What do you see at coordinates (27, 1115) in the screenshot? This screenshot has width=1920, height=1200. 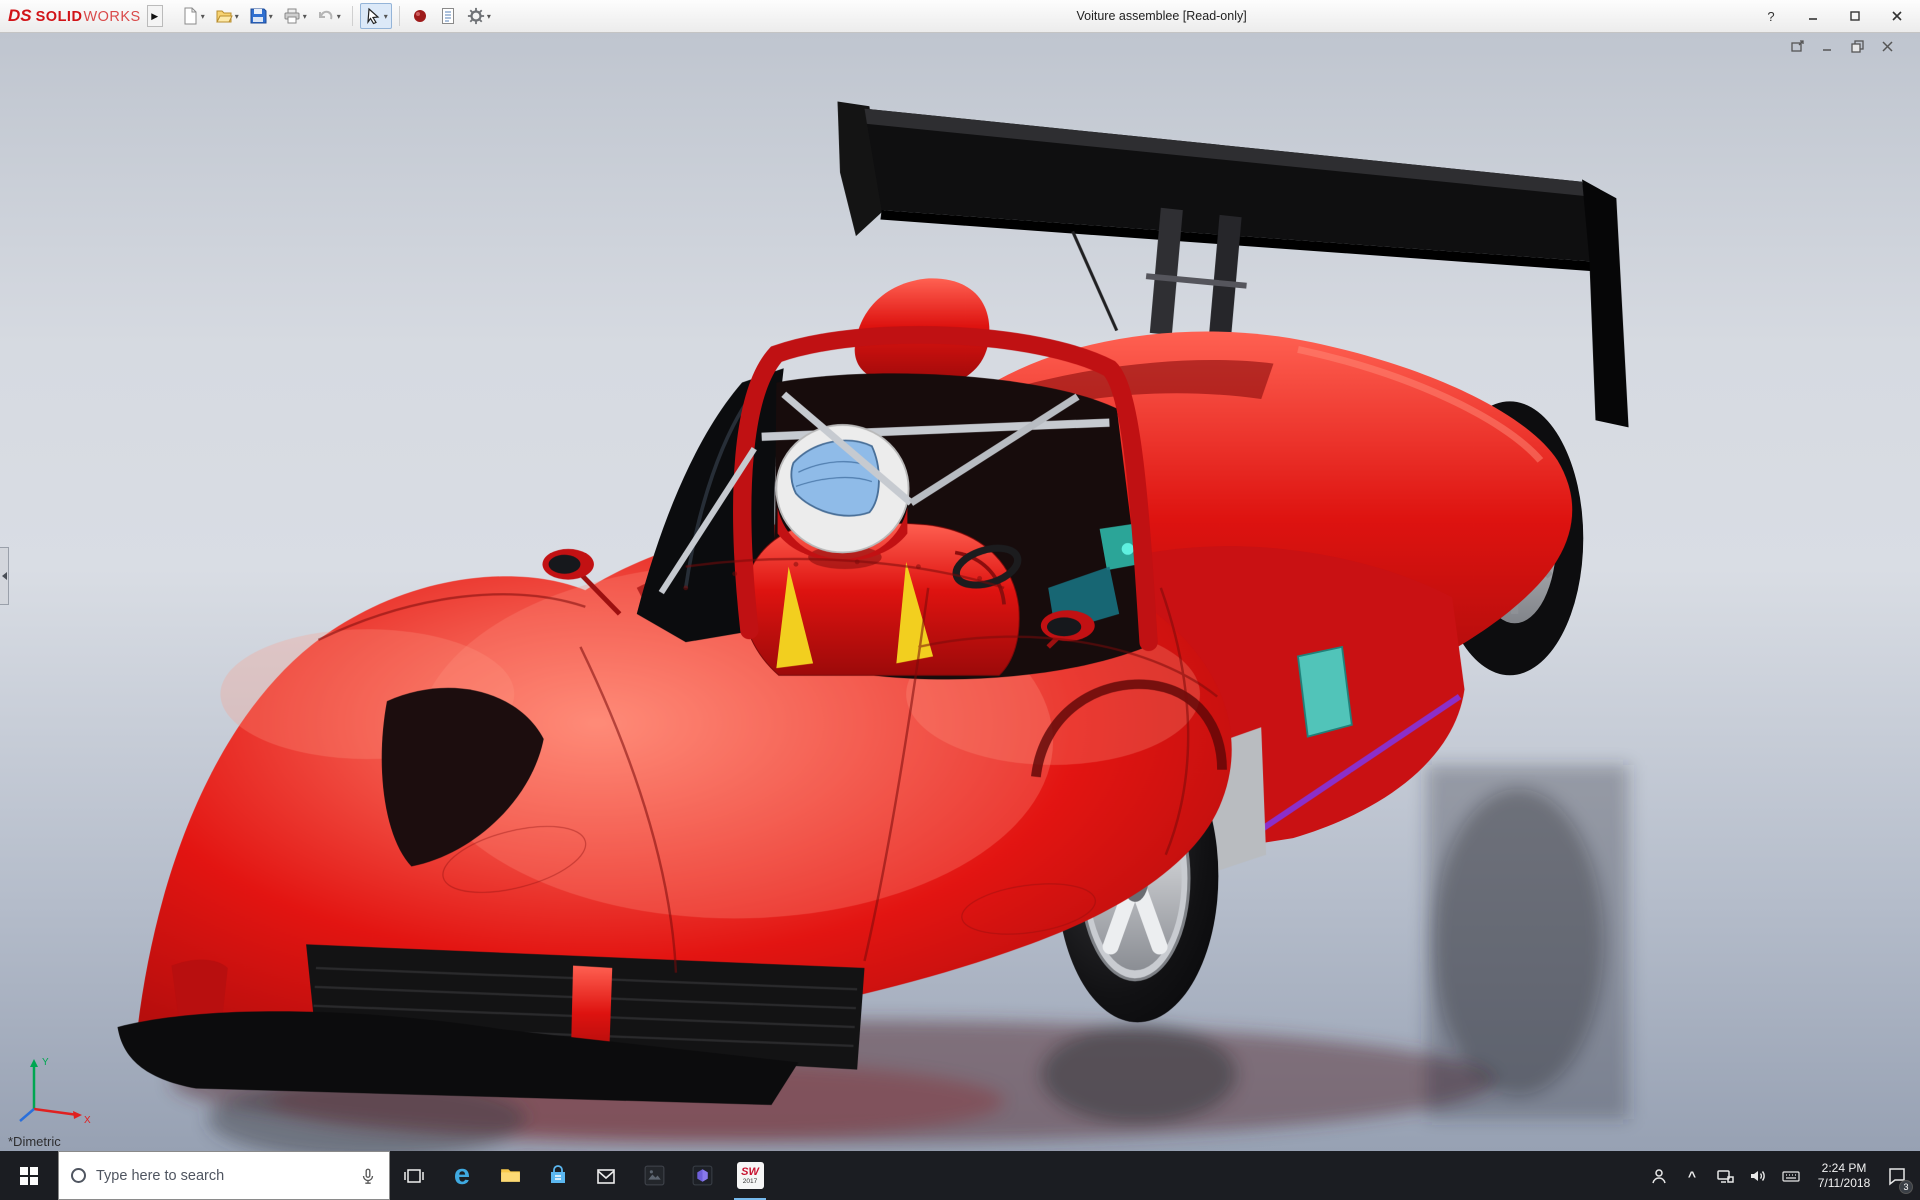 I see `z-axis-arrow` at bounding box center [27, 1115].